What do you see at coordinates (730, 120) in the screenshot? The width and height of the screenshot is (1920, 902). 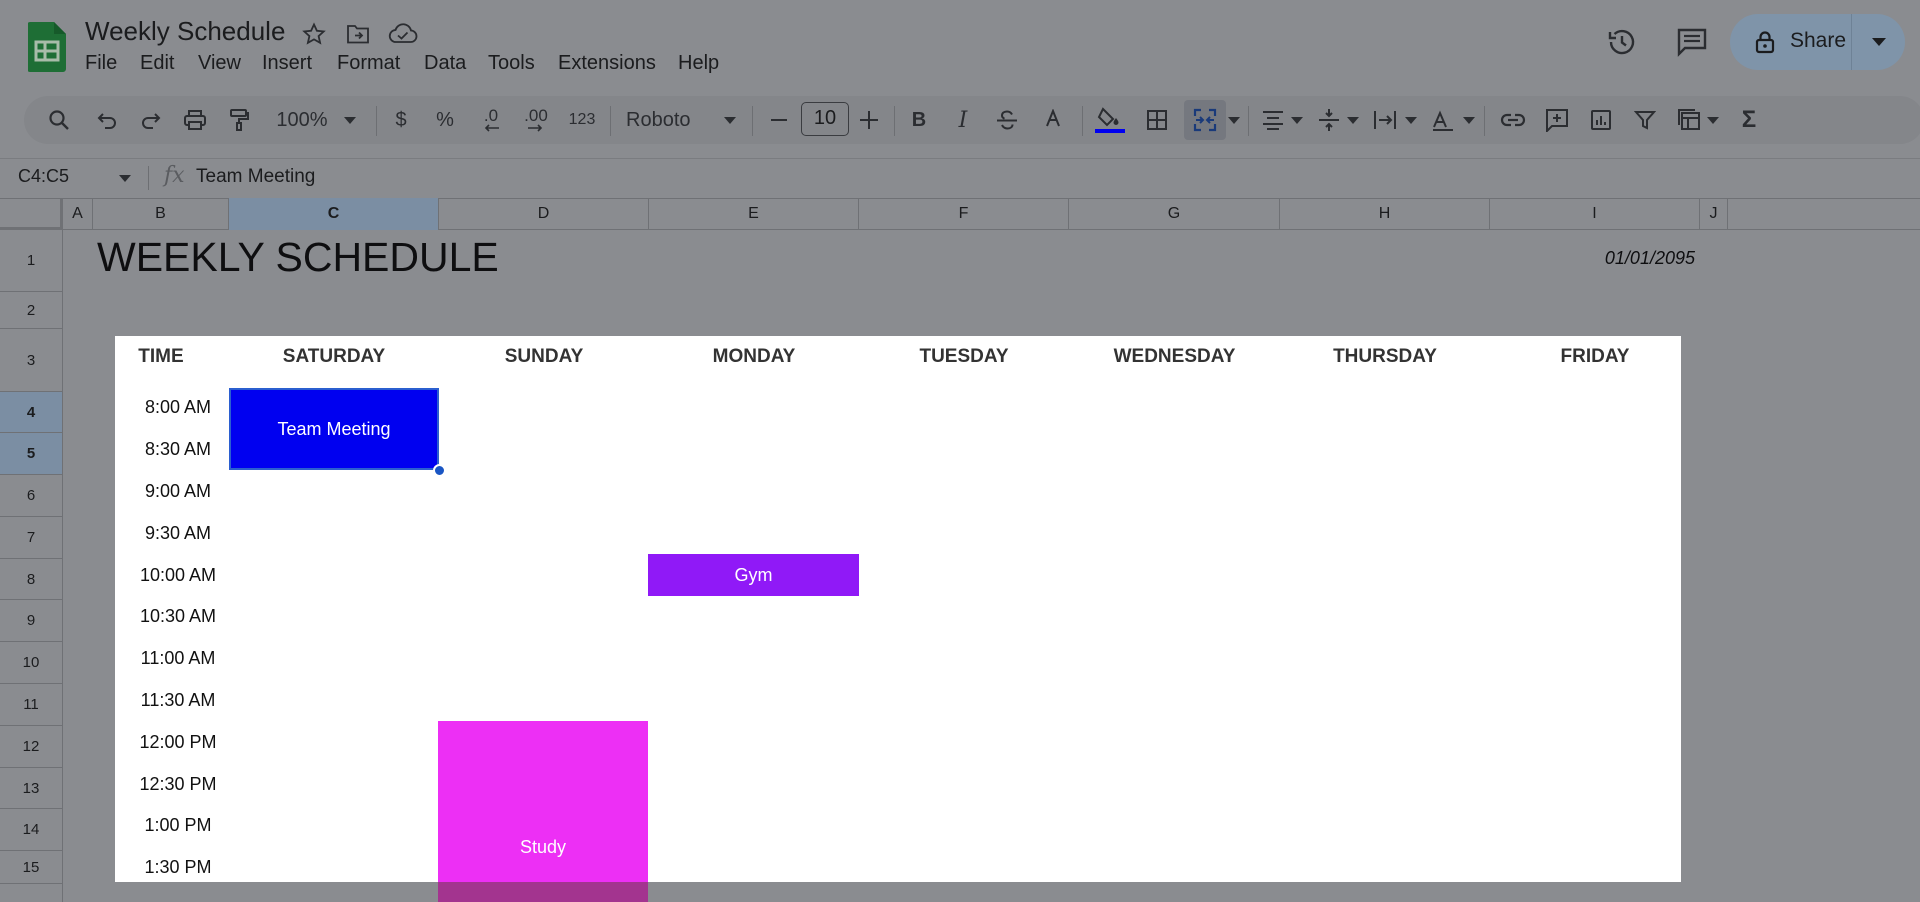 I see `font-dropdown-icon` at bounding box center [730, 120].